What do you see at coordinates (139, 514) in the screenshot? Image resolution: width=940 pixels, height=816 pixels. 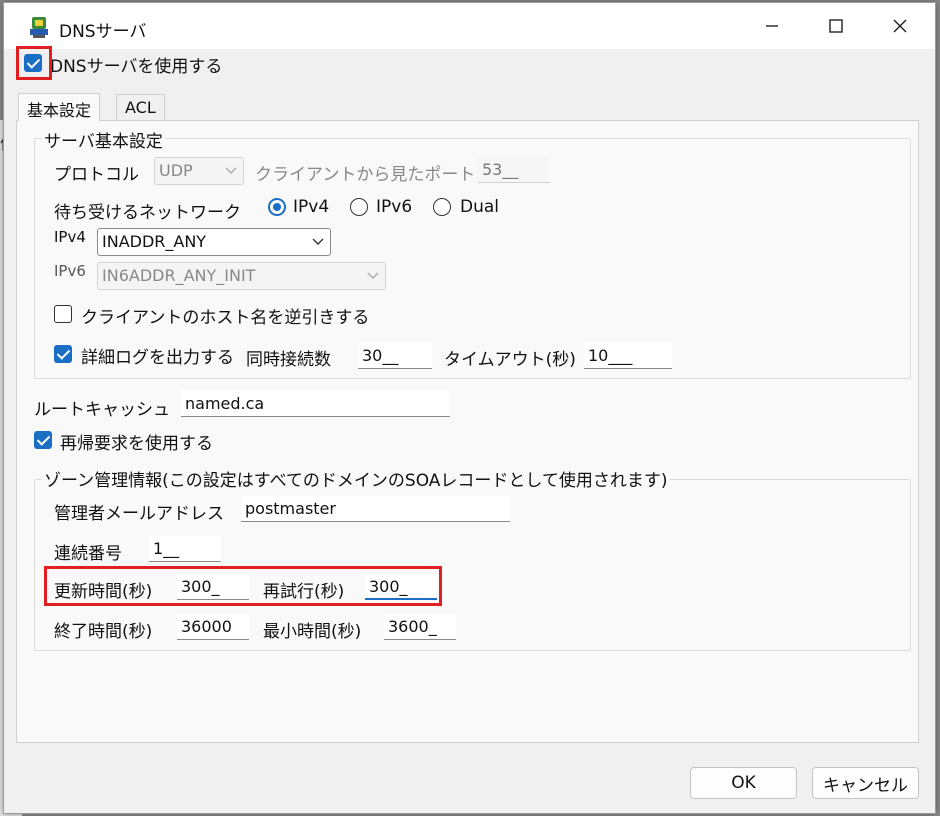 I see `admin-mail-label: 管理者メールアドレス` at bounding box center [139, 514].